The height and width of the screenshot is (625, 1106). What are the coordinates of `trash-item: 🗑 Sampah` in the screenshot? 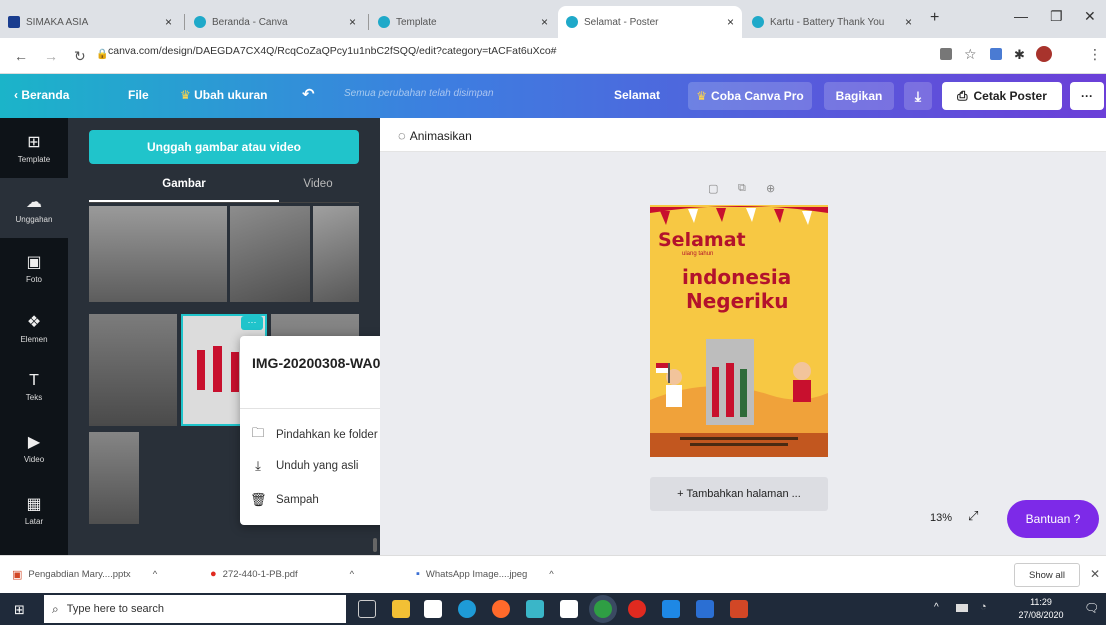 It's located at (284, 500).